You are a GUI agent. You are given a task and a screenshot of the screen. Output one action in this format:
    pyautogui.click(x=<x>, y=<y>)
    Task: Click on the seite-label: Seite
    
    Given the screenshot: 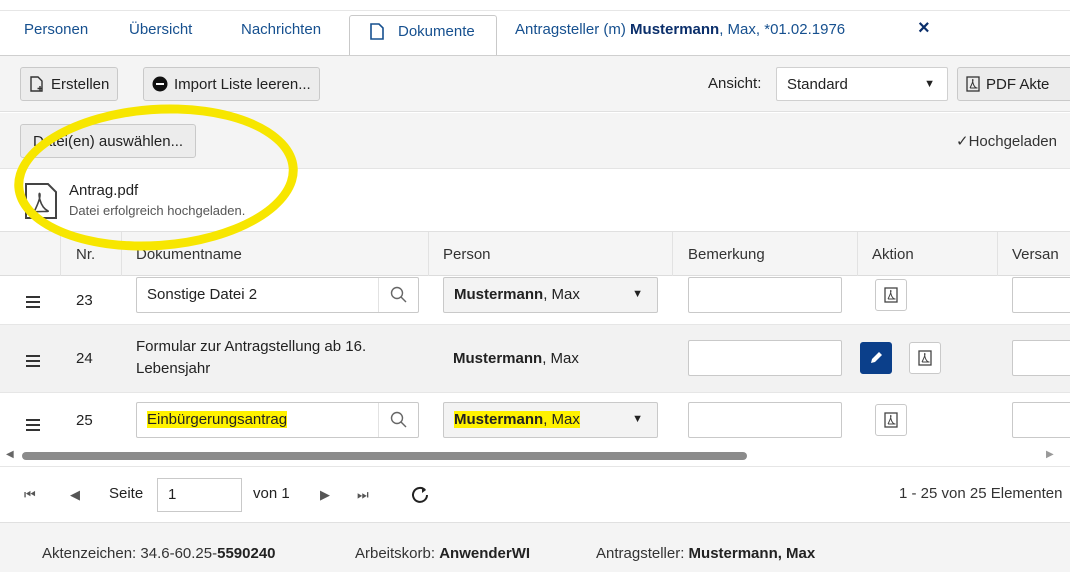 What is the action you would take?
    pyautogui.click(x=126, y=493)
    